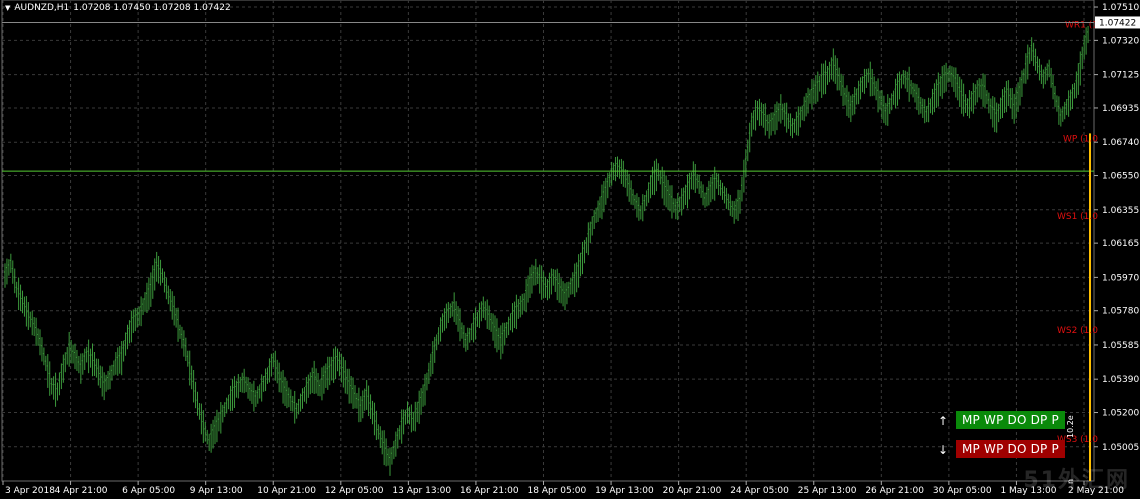 The width and height of the screenshot is (1140, 499). What do you see at coordinates (692, 491) in the screenshot?
I see `time-label: 20 Apr 21:00` at bounding box center [692, 491].